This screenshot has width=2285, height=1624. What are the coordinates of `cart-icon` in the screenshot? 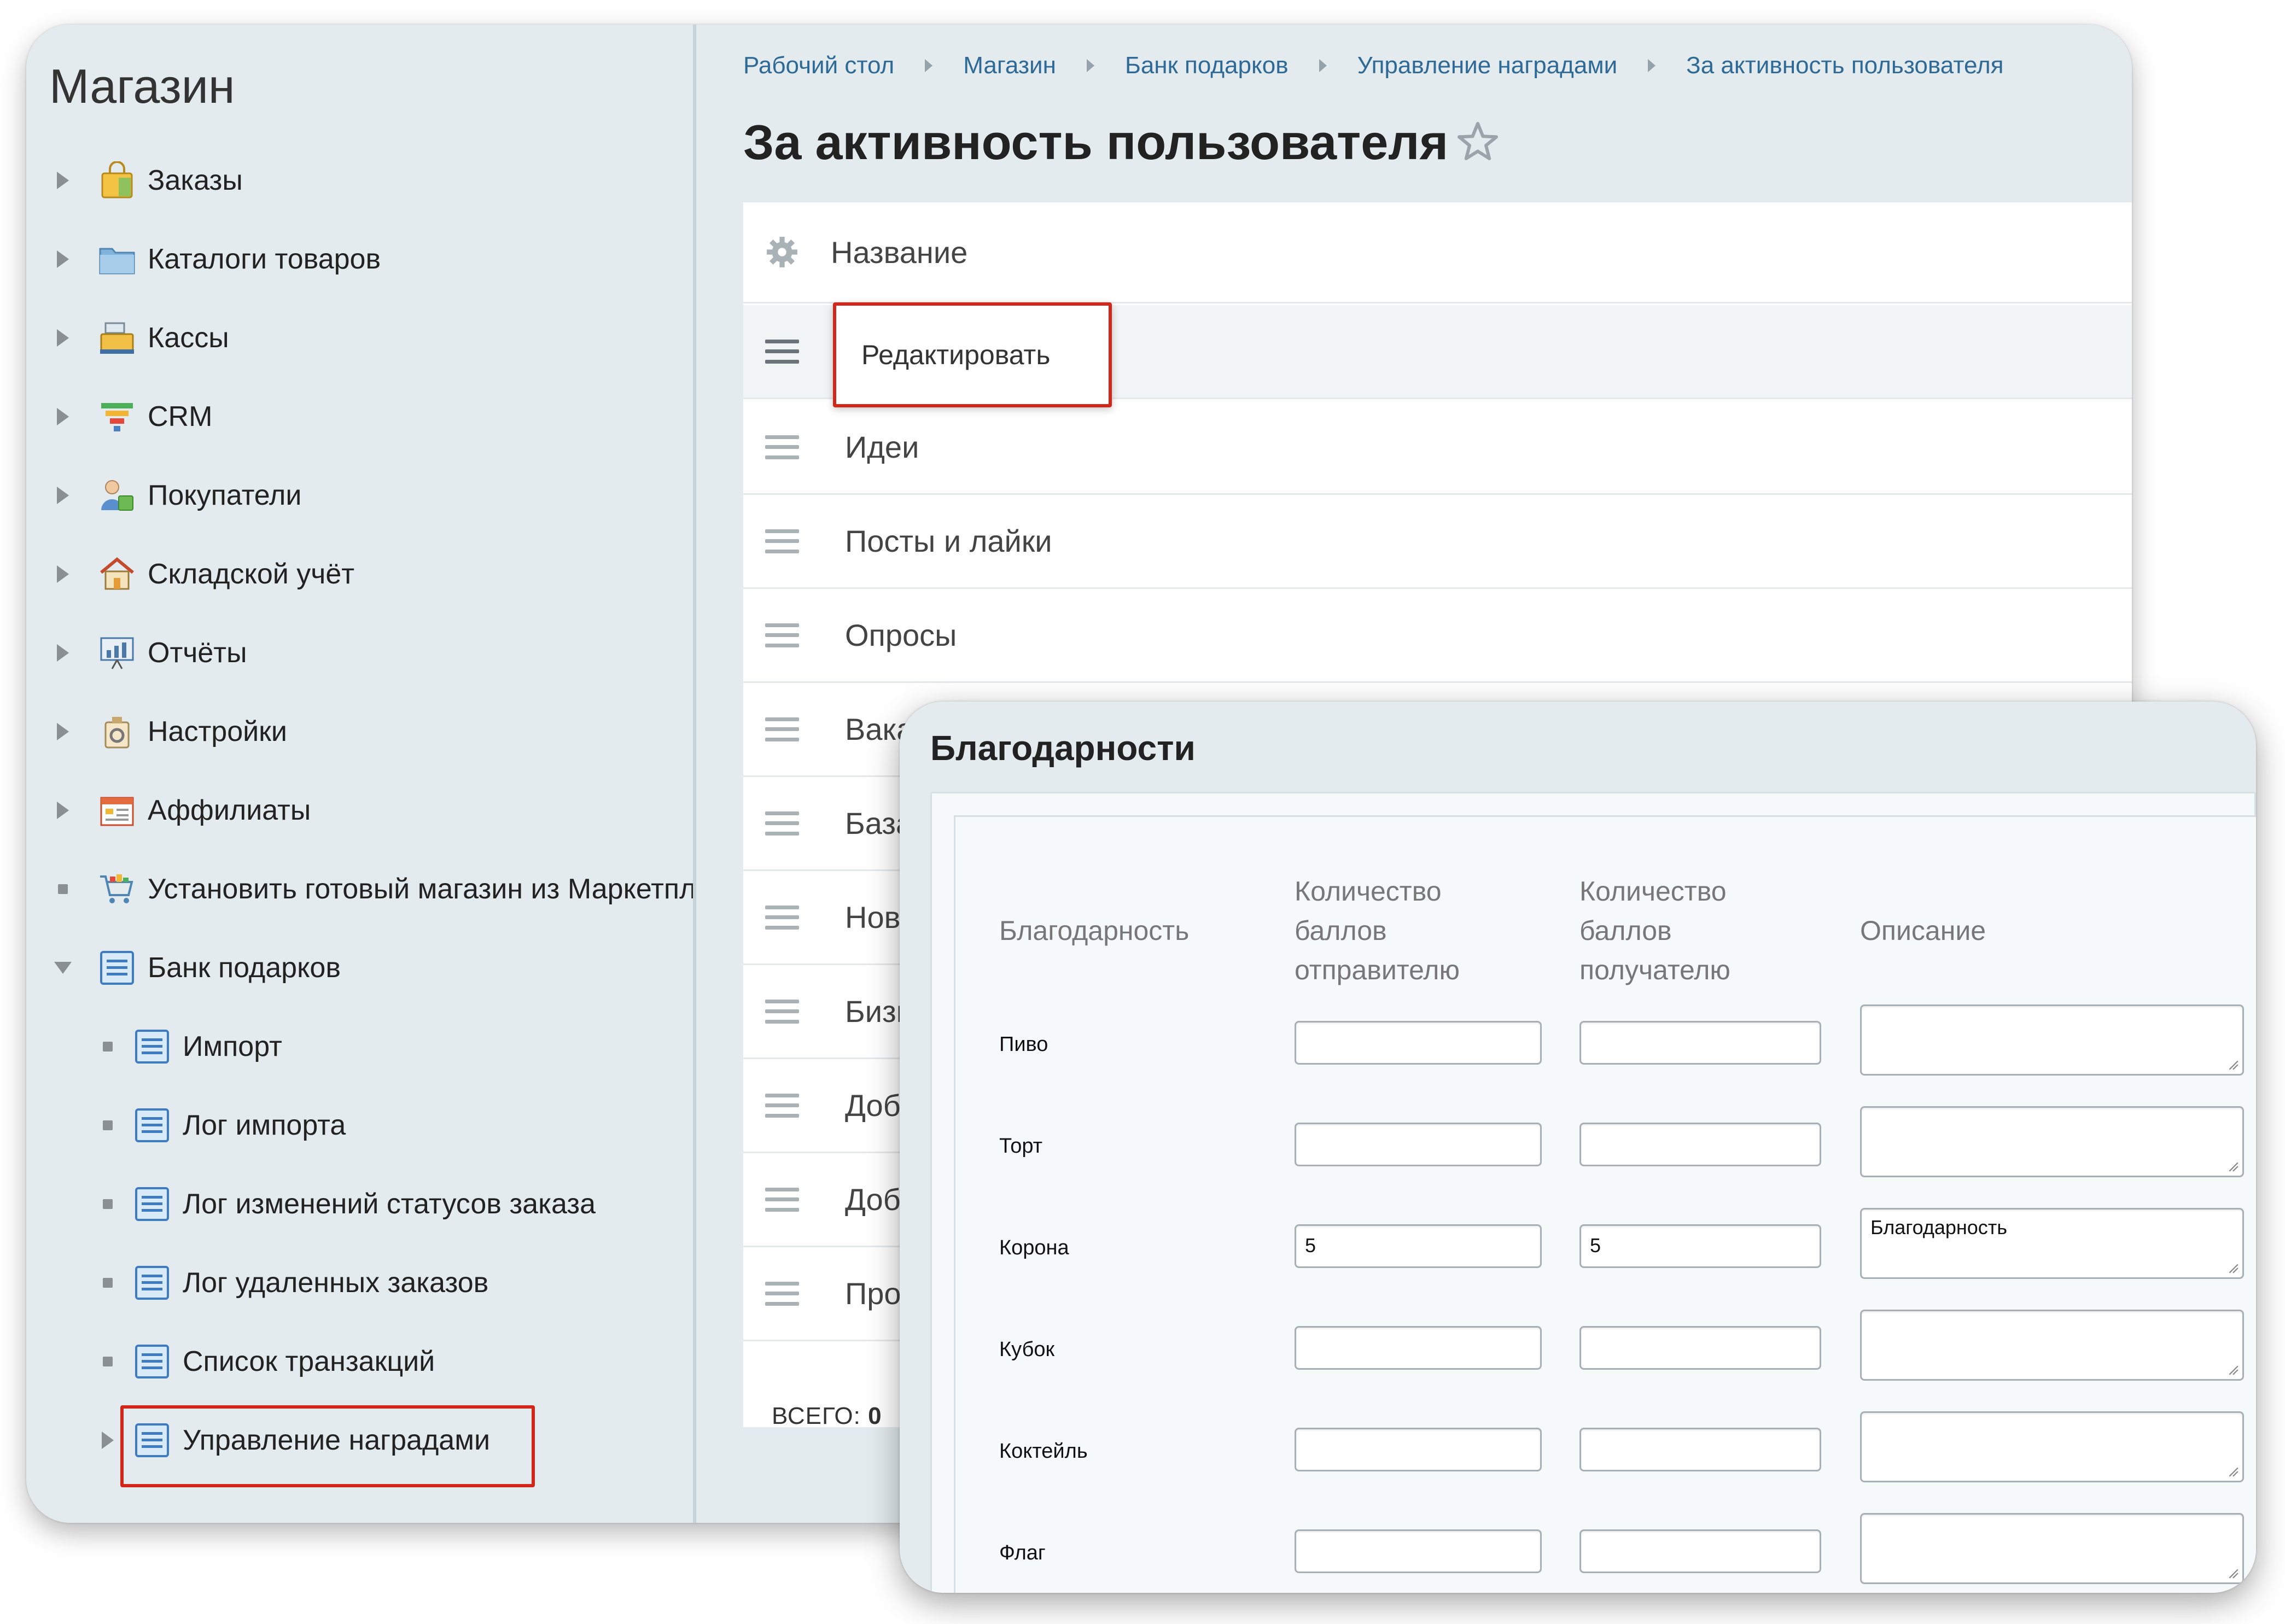 It's located at (117, 889).